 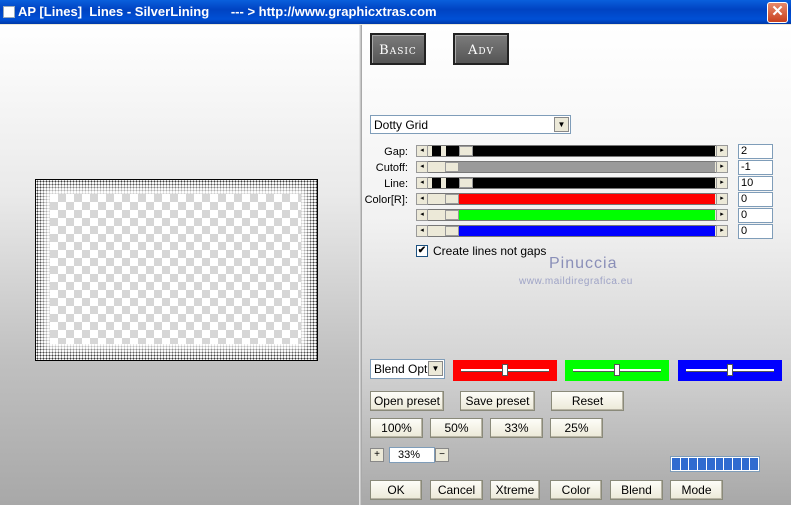 What do you see at coordinates (377, 455) in the screenshot?
I see `zoom-in-button: +` at bounding box center [377, 455].